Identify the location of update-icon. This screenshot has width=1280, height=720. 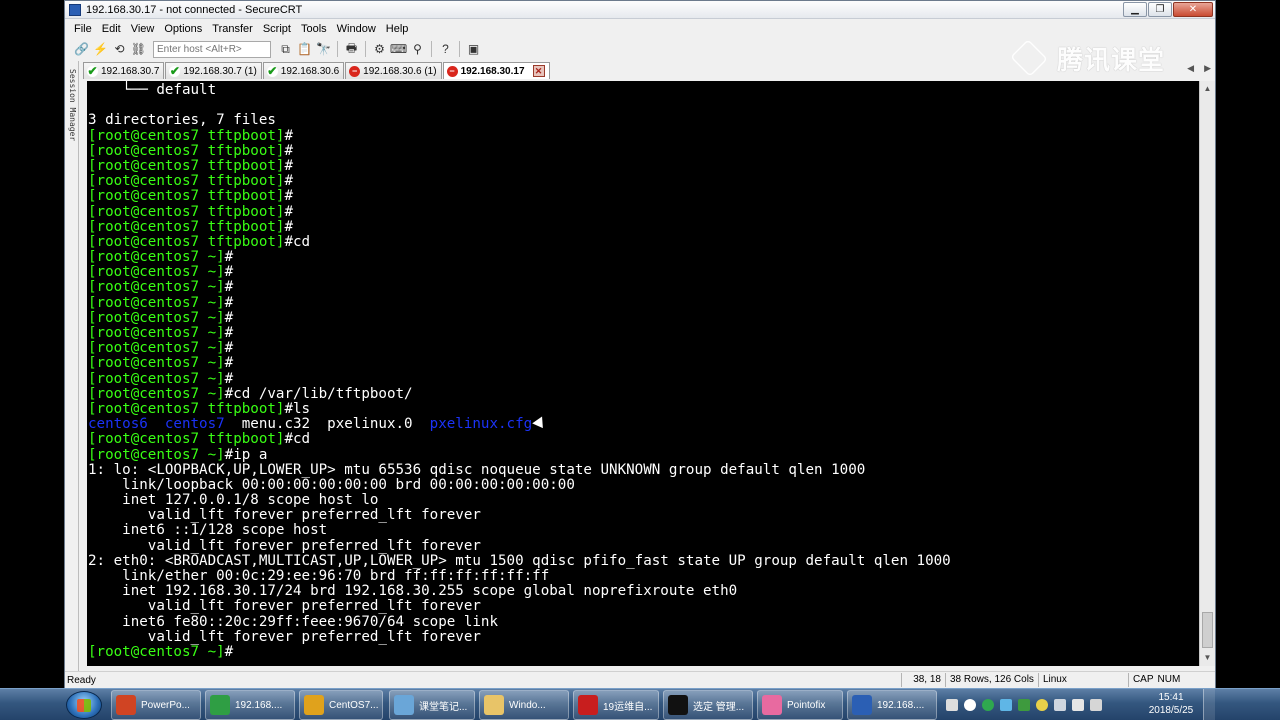
(1060, 705).